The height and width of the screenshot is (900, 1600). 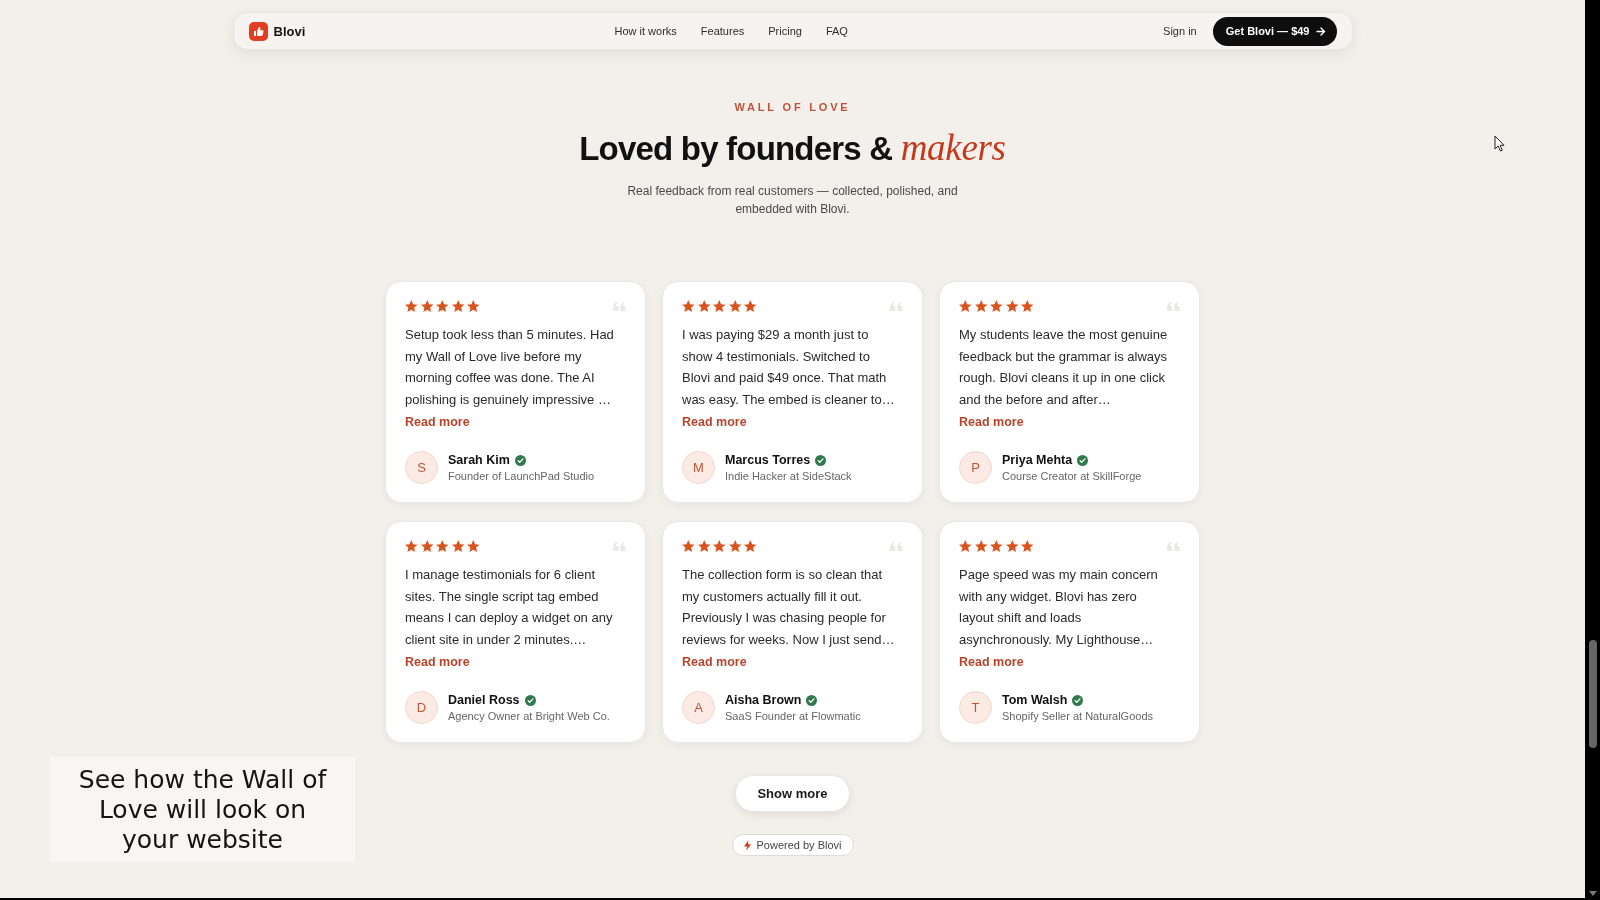 What do you see at coordinates (484, 700) in the screenshot?
I see `author-name: Daniel Ross` at bounding box center [484, 700].